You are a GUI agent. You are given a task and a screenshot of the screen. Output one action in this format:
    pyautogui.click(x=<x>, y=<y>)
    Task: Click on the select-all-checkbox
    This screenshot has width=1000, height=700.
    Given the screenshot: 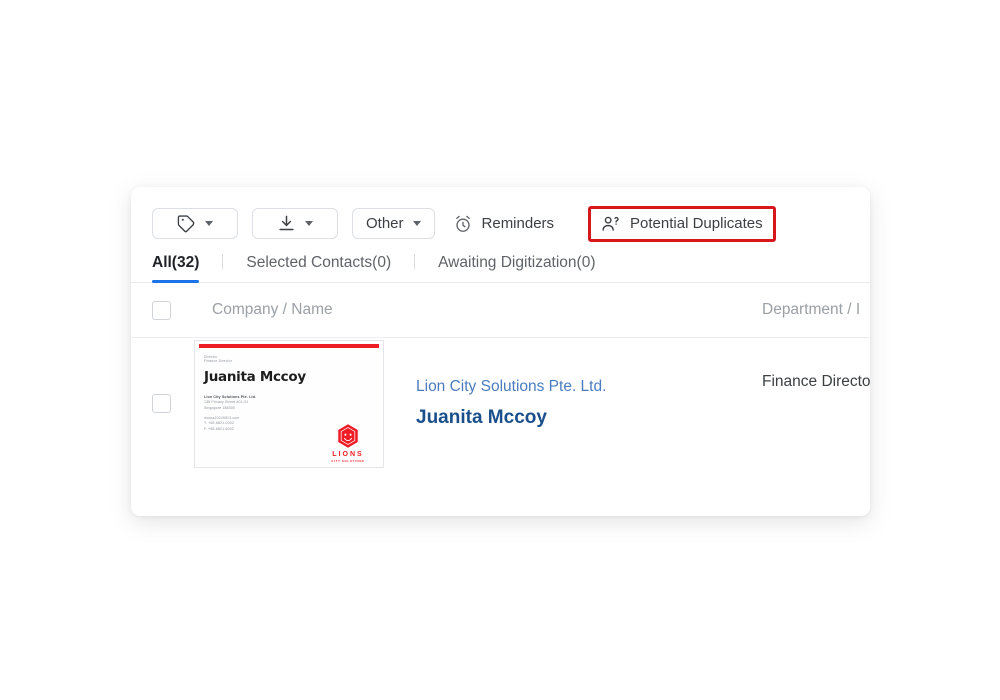 What is the action you would take?
    pyautogui.click(x=161, y=310)
    